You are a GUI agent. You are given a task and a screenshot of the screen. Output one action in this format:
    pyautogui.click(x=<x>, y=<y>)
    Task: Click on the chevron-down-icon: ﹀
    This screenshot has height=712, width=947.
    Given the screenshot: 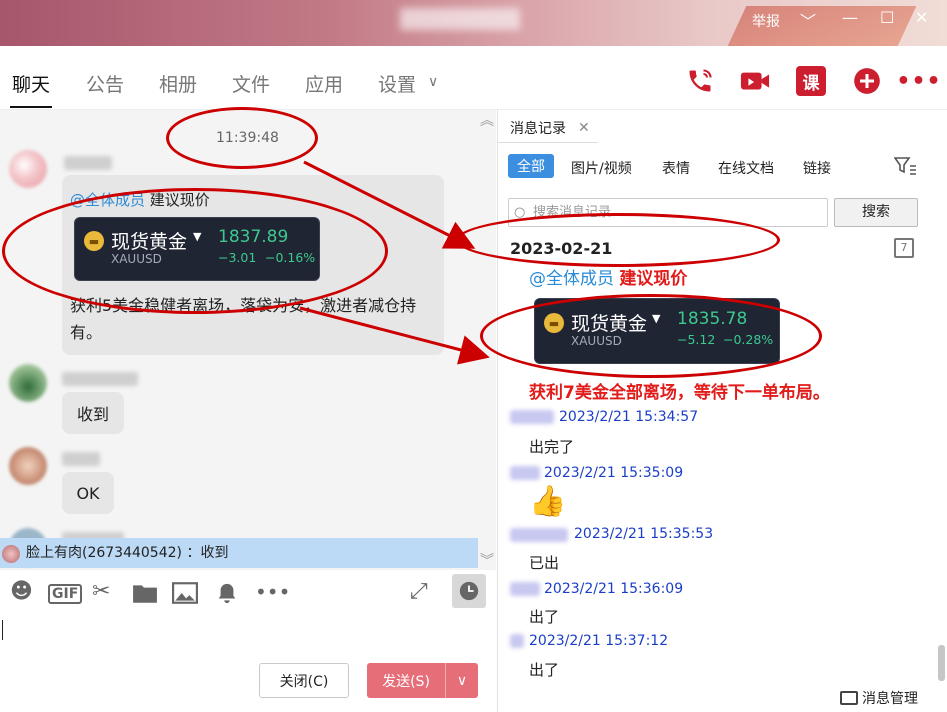 What is the action you would take?
    pyautogui.click(x=808, y=20)
    